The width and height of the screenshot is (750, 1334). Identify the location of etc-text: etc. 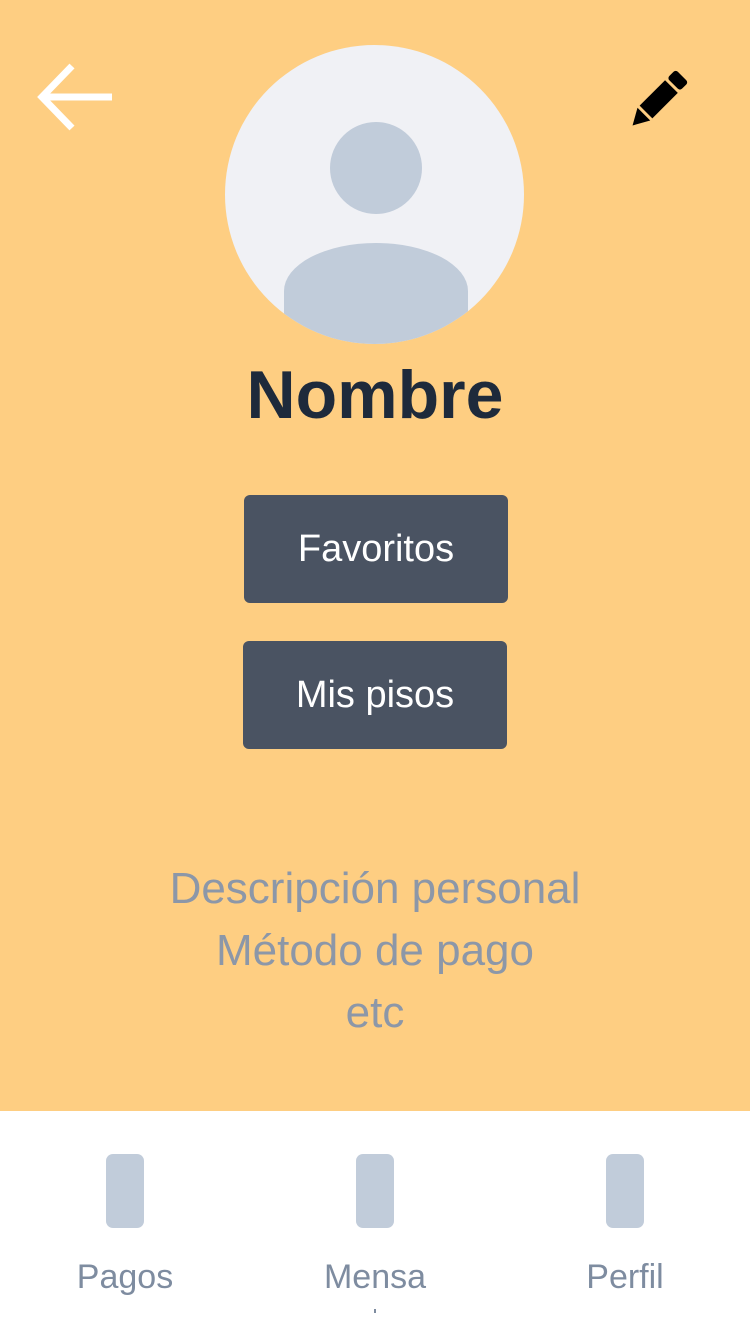
(375, 1012).